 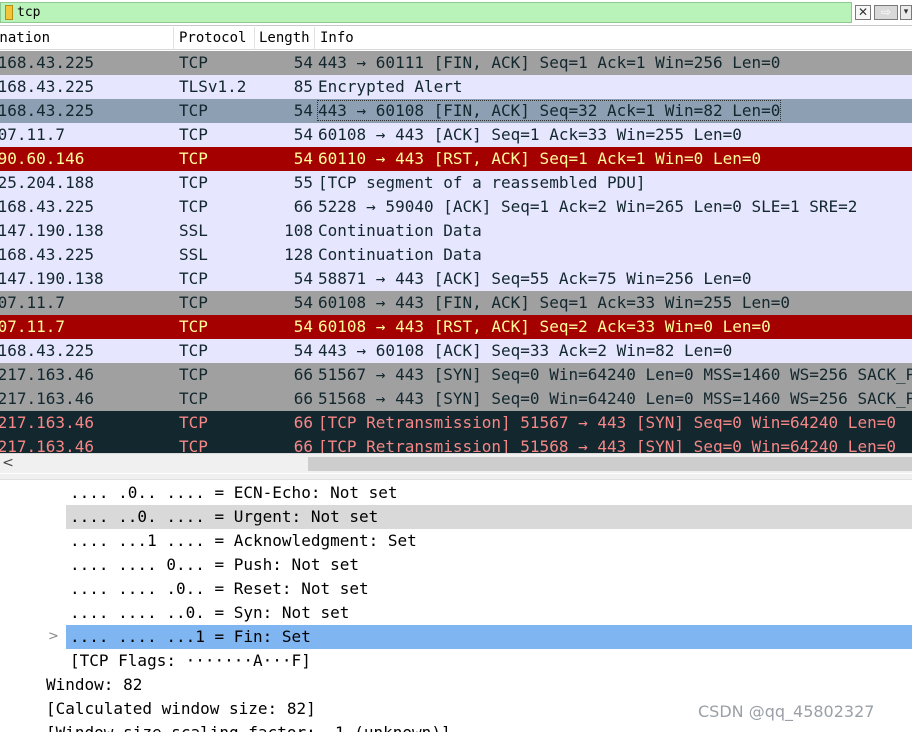 What do you see at coordinates (28, 12) in the screenshot?
I see `filter-text: tcp` at bounding box center [28, 12].